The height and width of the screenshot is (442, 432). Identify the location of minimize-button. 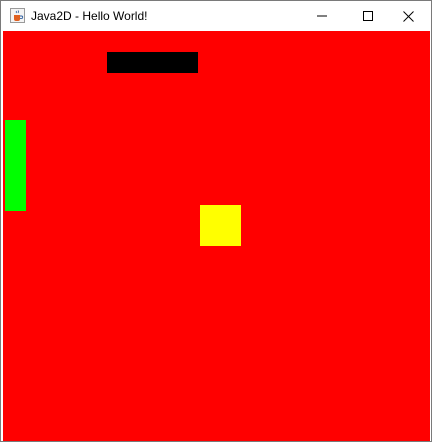
(322, 16).